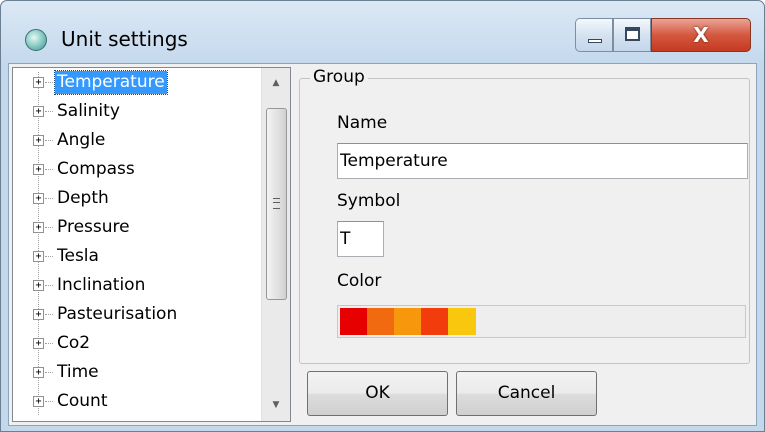 The image size is (765, 432). I want to click on minimize-button, so click(594, 35).